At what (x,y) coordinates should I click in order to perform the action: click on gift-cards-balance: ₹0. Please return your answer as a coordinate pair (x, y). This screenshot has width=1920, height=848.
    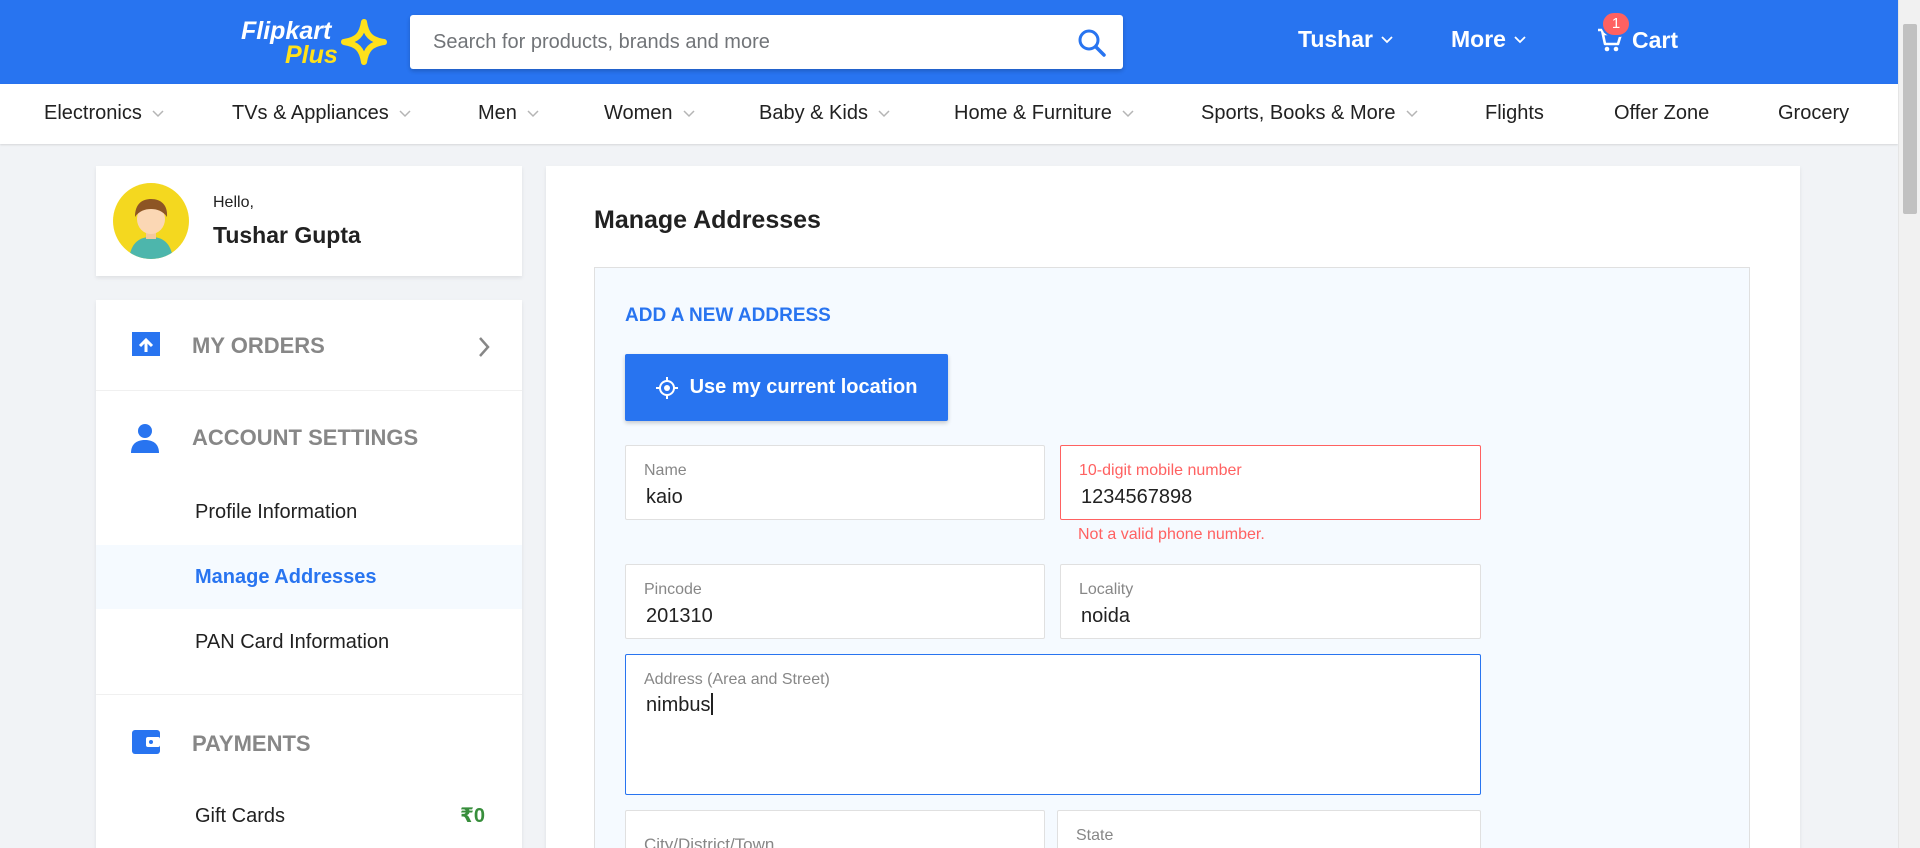
    Looking at the image, I should click on (472, 816).